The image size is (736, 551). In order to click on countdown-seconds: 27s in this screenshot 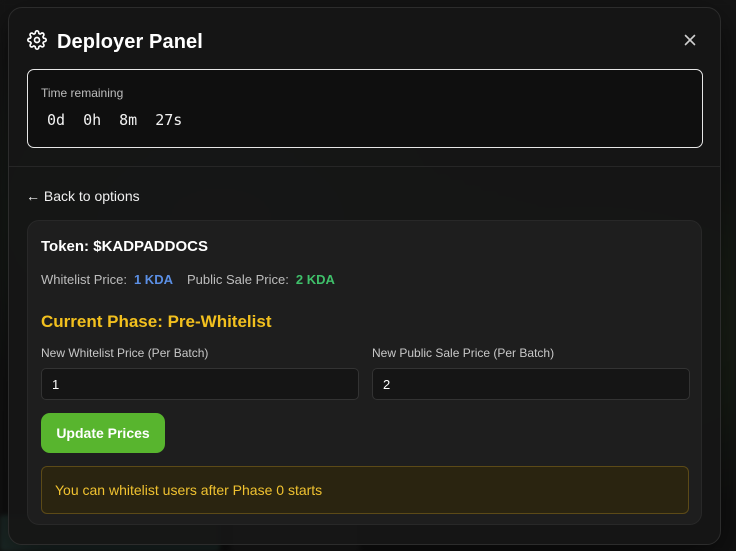, I will do `click(169, 120)`.